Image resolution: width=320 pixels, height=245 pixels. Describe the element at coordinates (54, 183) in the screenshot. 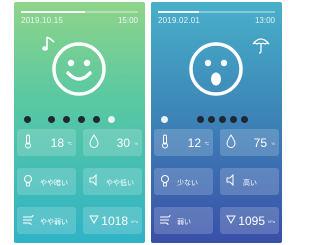

I see `light-status: やや暗い` at that location.